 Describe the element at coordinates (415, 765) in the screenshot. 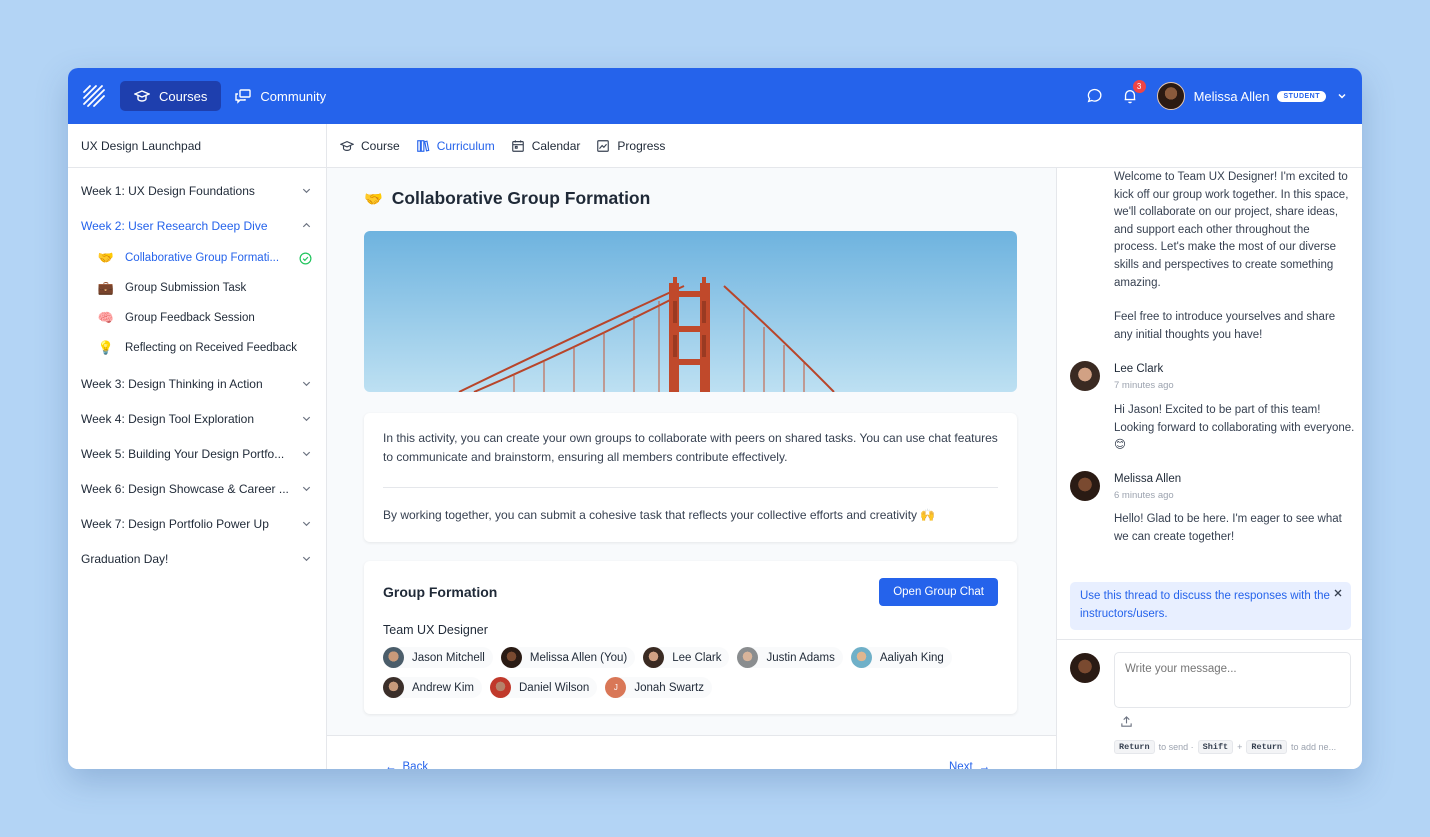

I see `back-label: Back` at that location.